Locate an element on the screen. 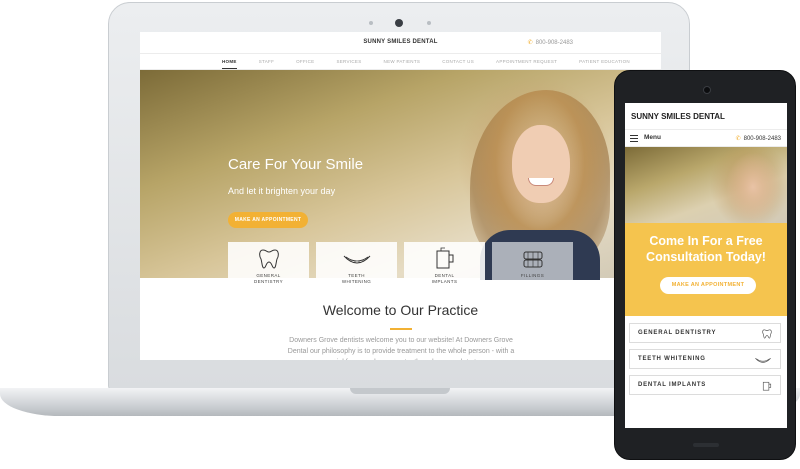  make-appointment-button: MAKE AN APPOINTMENT is located at coordinates (268, 220).